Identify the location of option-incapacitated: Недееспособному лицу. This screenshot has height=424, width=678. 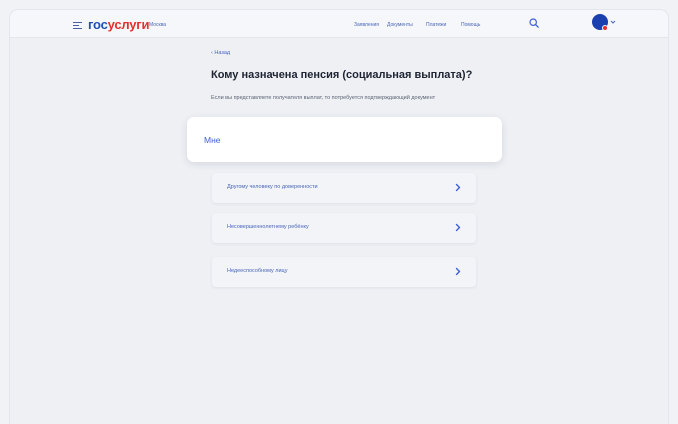
(344, 272).